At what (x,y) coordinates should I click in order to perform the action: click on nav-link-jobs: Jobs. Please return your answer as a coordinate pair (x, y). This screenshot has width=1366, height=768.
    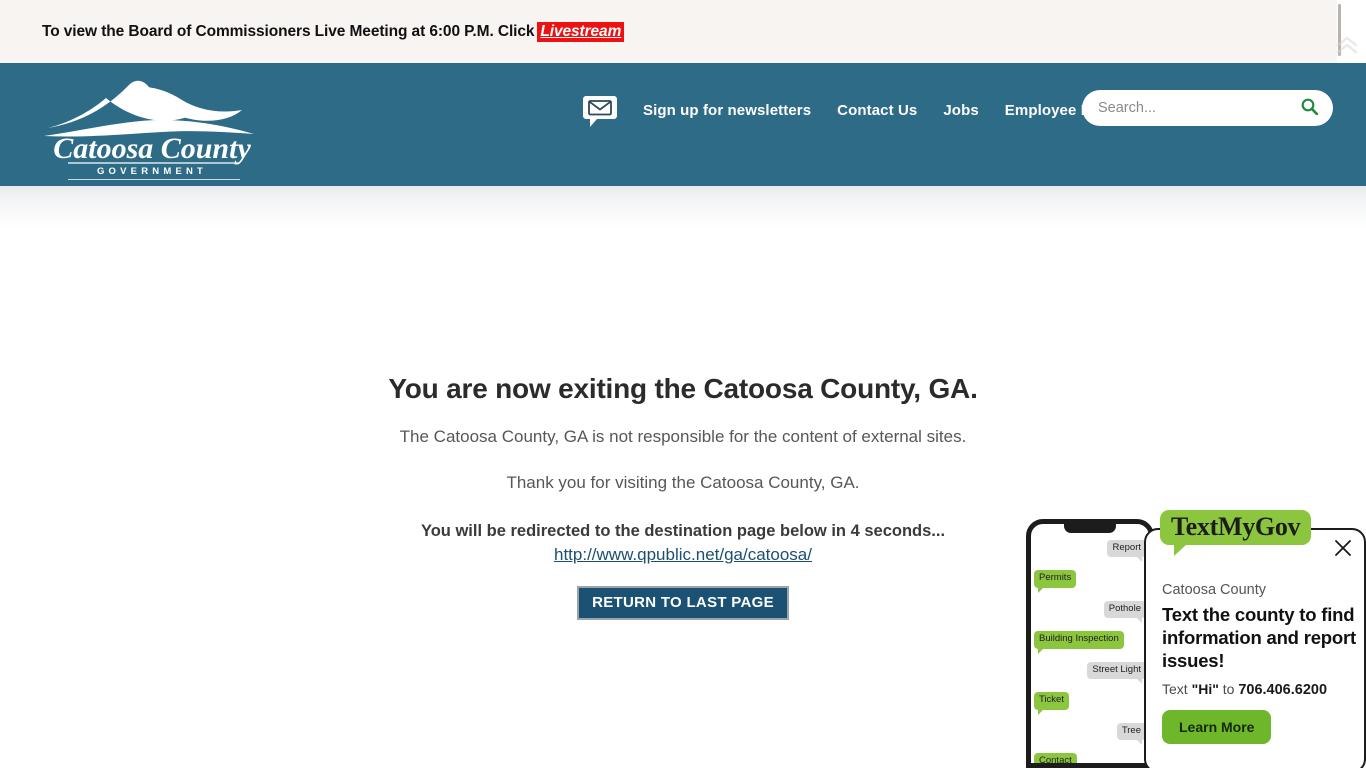
    Looking at the image, I should click on (960, 110).